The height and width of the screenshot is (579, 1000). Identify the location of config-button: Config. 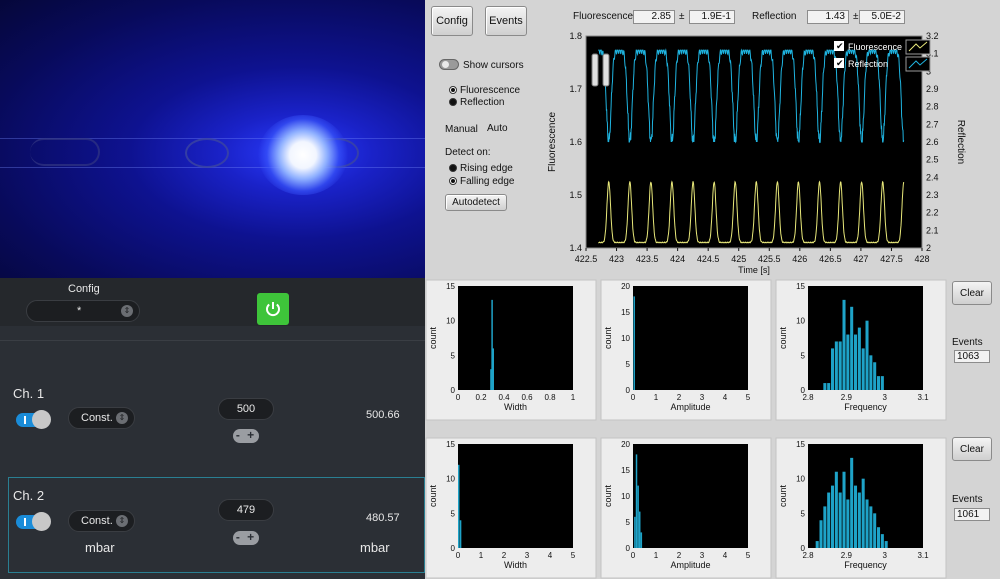
(452, 21).